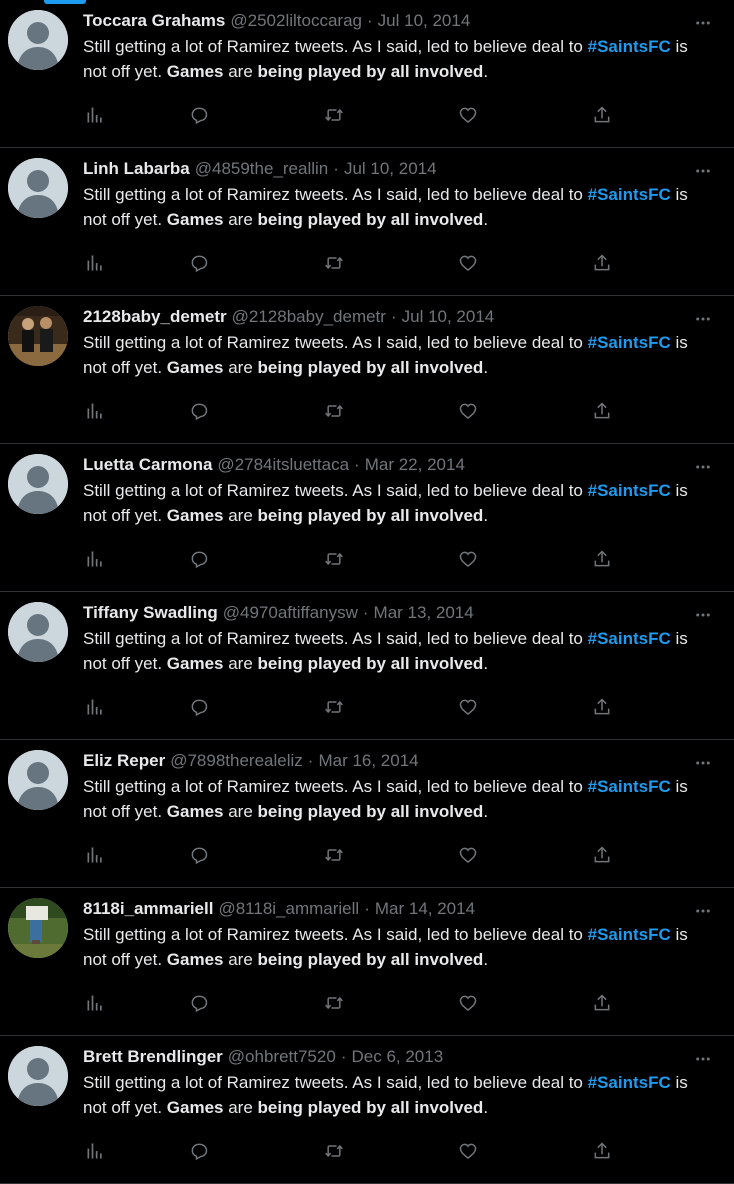 The height and width of the screenshot is (1184, 734). I want to click on bold-text: being played by all involved, so click(370, 515).